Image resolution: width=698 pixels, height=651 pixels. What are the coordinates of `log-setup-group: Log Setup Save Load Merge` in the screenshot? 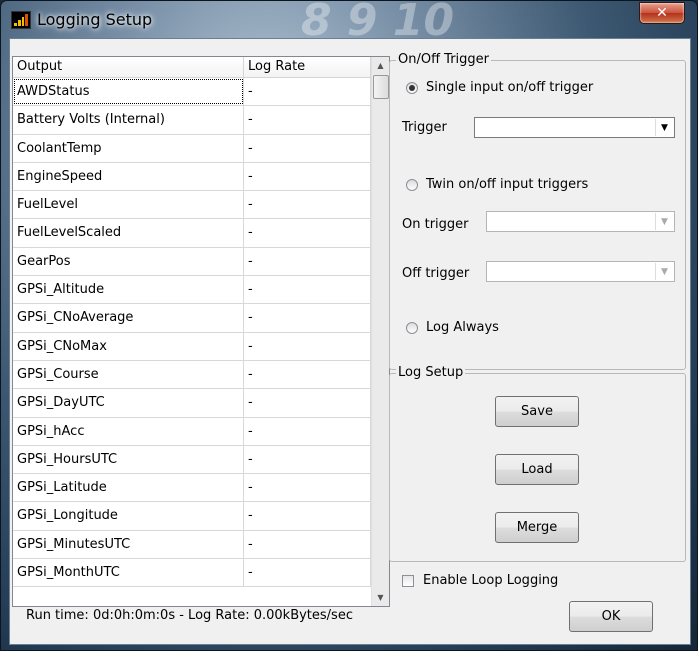 It's located at (537, 463).